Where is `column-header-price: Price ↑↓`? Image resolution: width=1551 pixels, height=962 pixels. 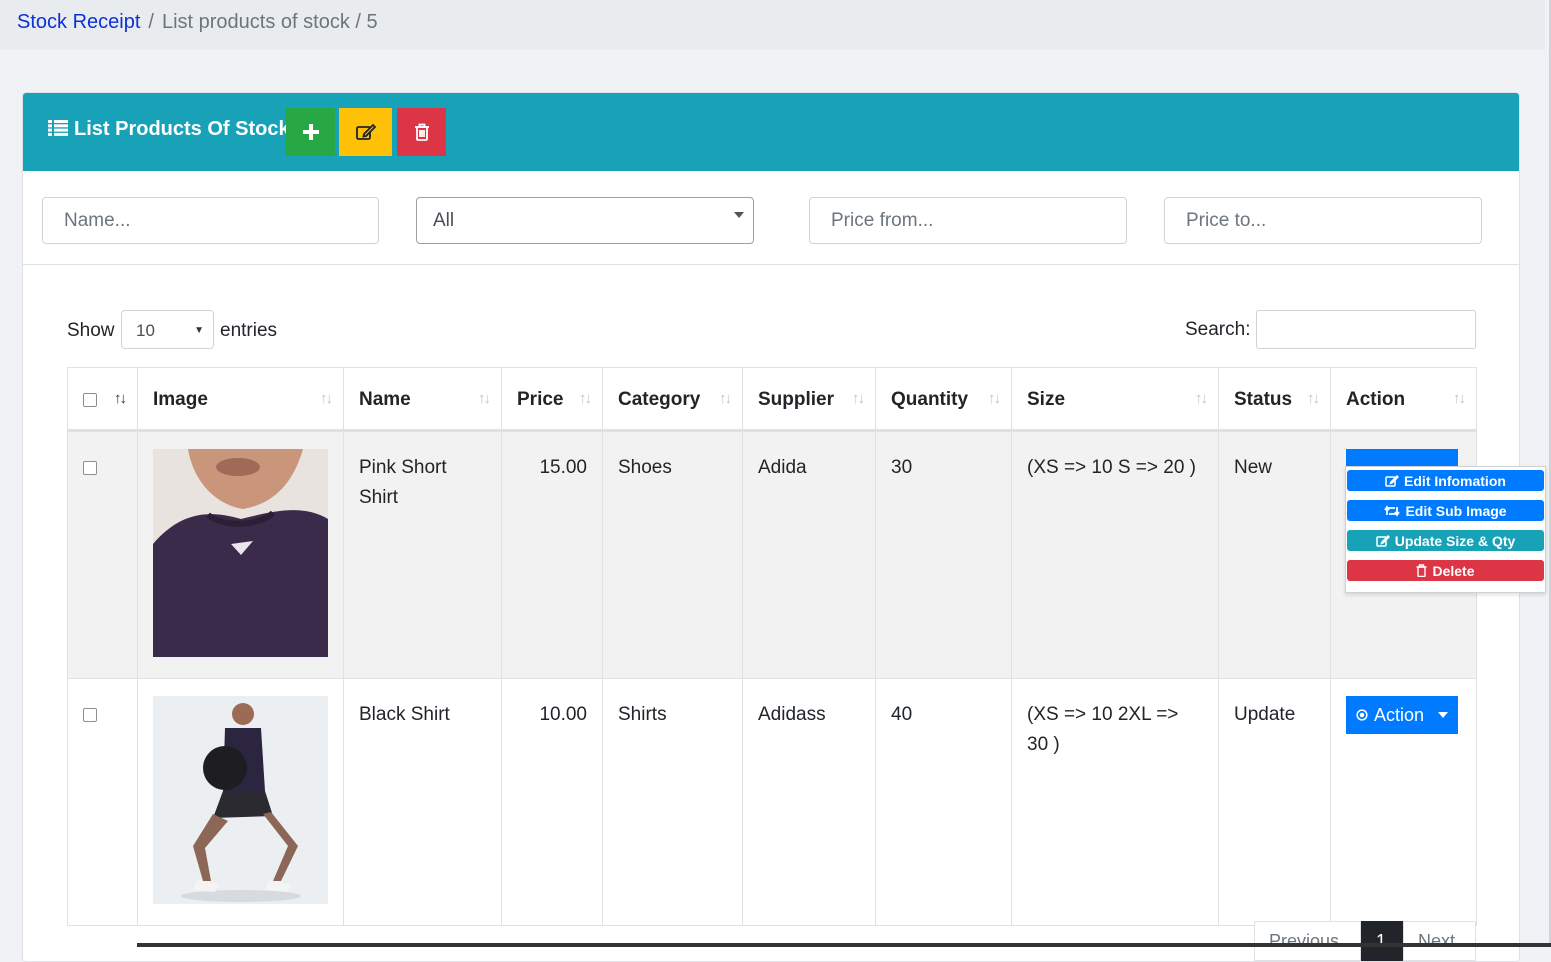
column-header-price: Price ↑↓ is located at coordinates (552, 399).